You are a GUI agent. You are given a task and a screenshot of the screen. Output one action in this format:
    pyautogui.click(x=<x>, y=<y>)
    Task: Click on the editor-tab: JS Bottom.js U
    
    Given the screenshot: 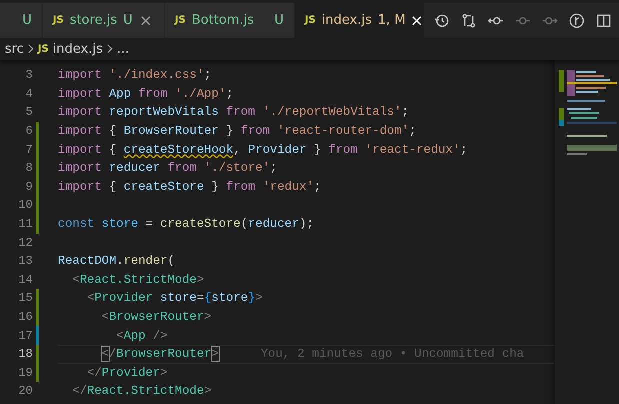 What is the action you would take?
    pyautogui.click(x=230, y=20)
    